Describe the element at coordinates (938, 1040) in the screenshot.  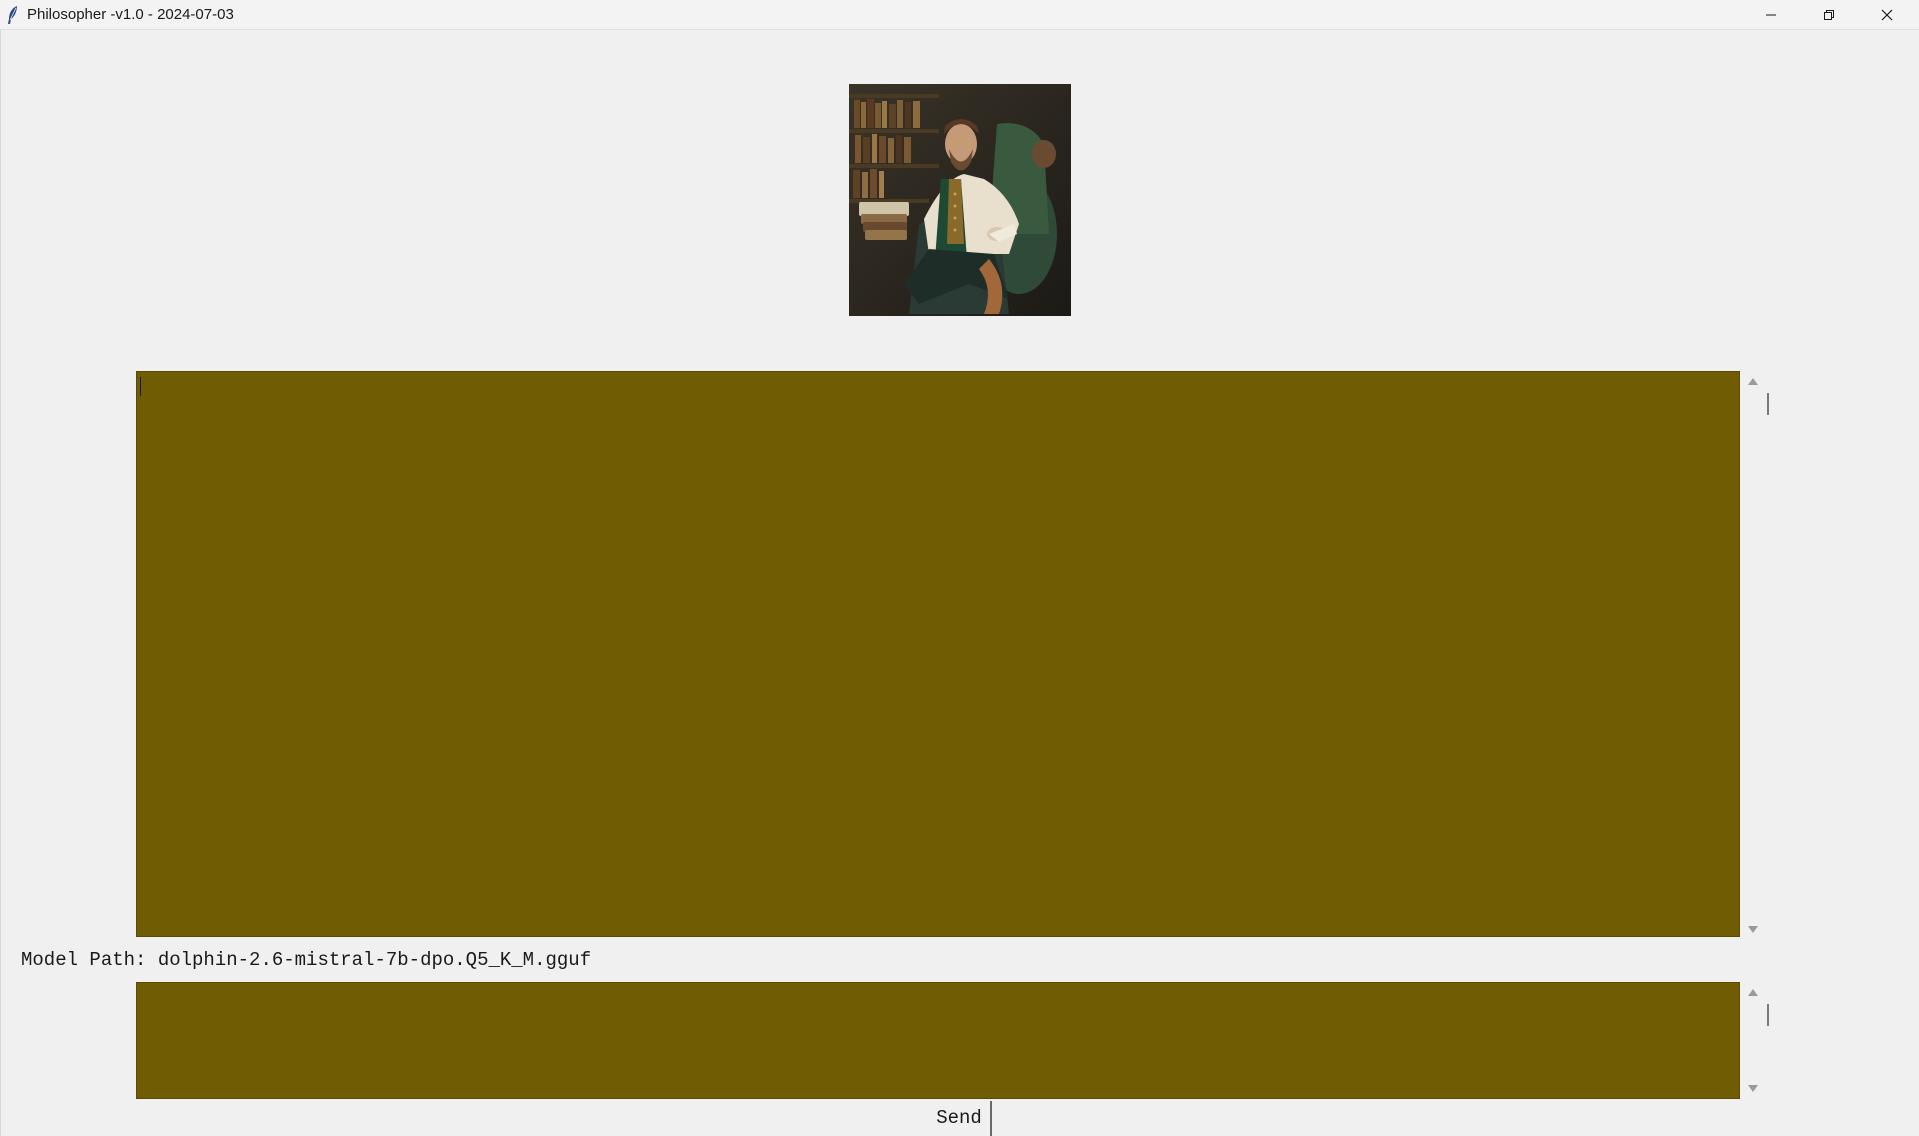
I see `message-input` at that location.